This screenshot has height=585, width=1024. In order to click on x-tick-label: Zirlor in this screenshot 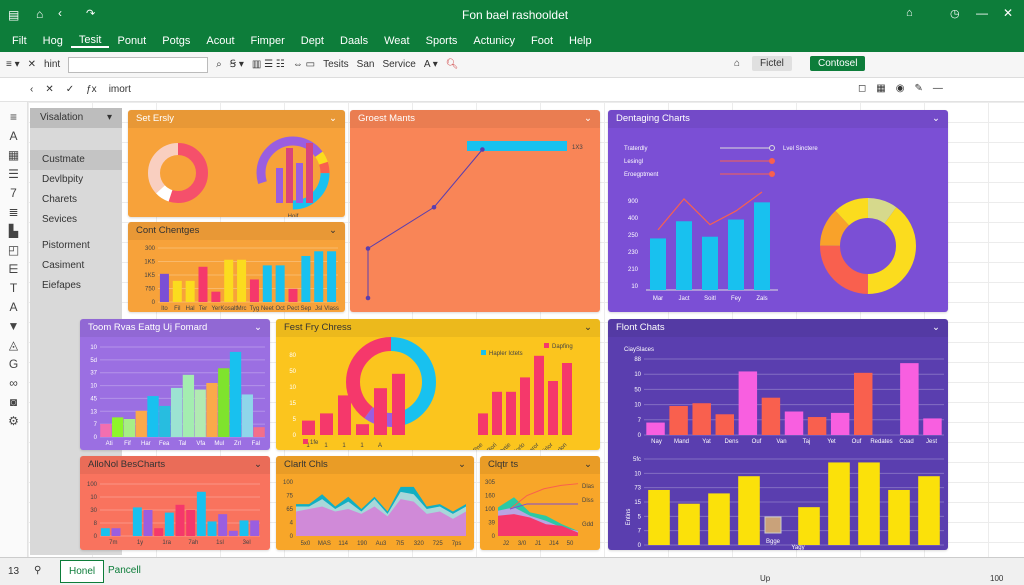, I will do `click(548, 446)`.